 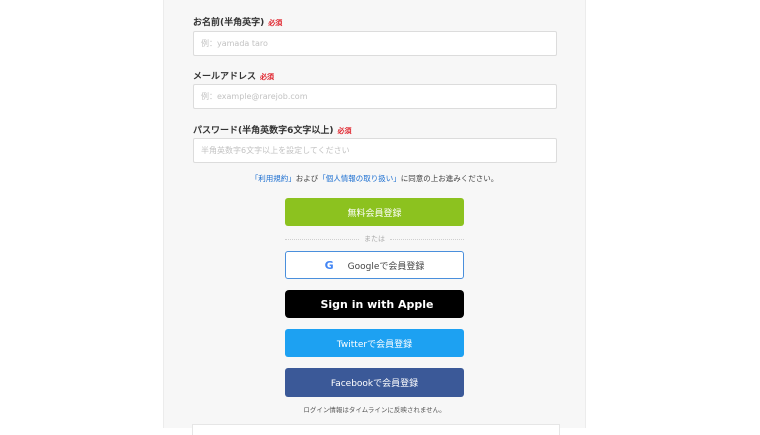 I want to click on name-required-badge: 必須, so click(x=275, y=23).